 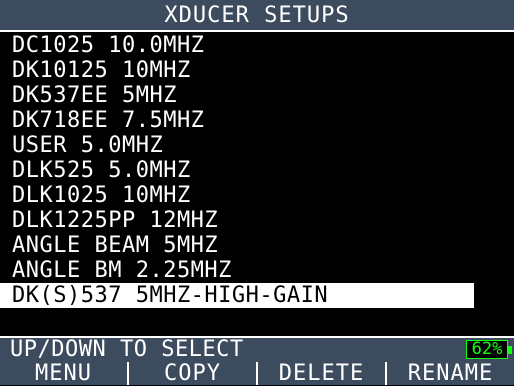 What do you see at coordinates (257, 349) in the screenshot?
I see `status-bar: UP/DOWN TO SELECT 62%` at bounding box center [257, 349].